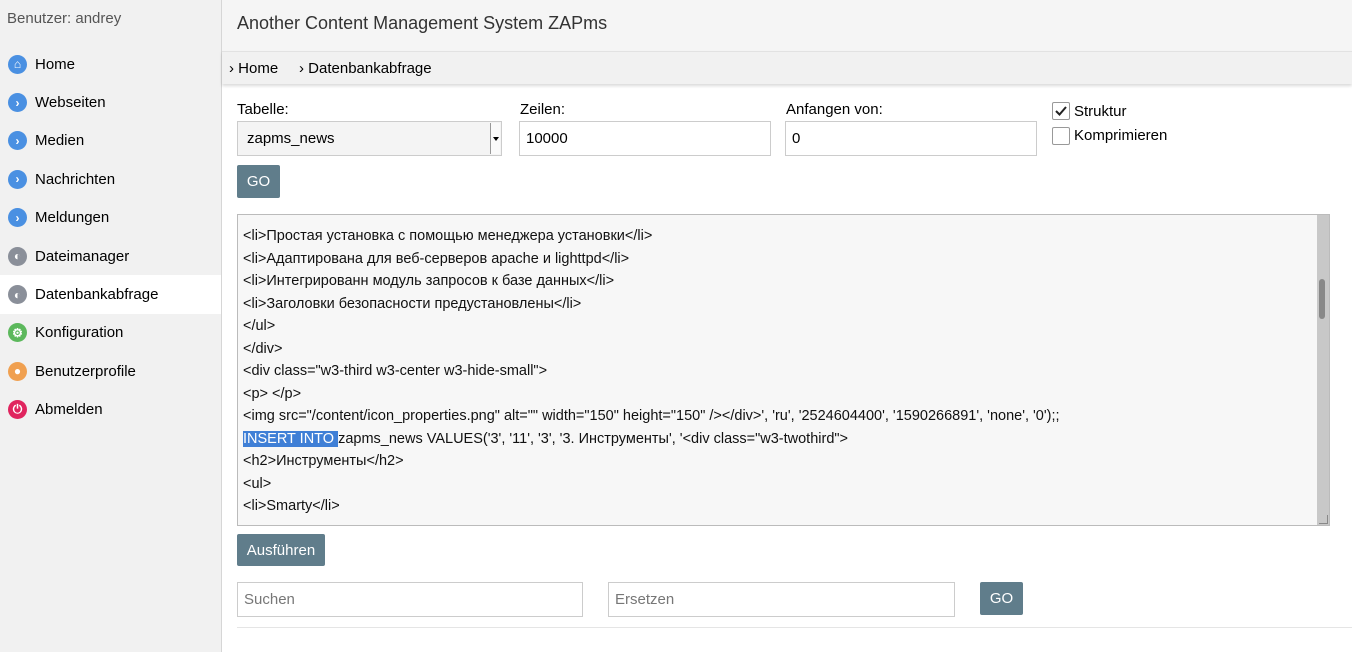 The width and height of the screenshot is (1352, 652). Describe the element at coordinates (69, 410) in the screenshot. I see `sidebar-item-label: Abmelden` at that location.